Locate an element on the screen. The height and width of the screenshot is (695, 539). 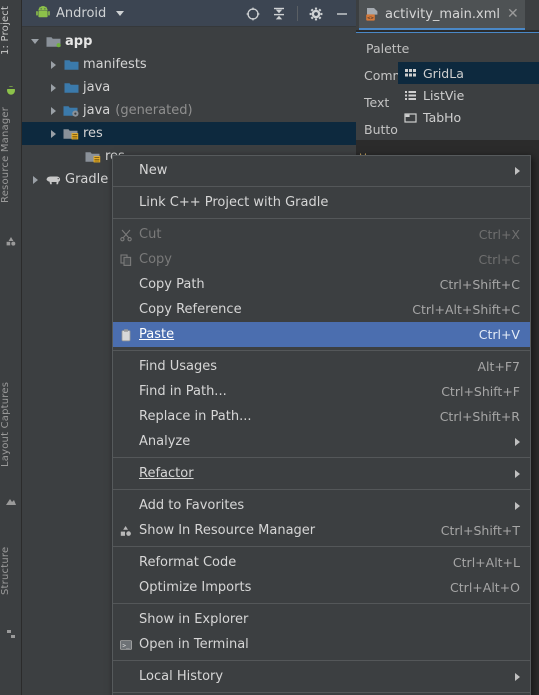
menu-item-new: New is located at coordinates (321, 170).